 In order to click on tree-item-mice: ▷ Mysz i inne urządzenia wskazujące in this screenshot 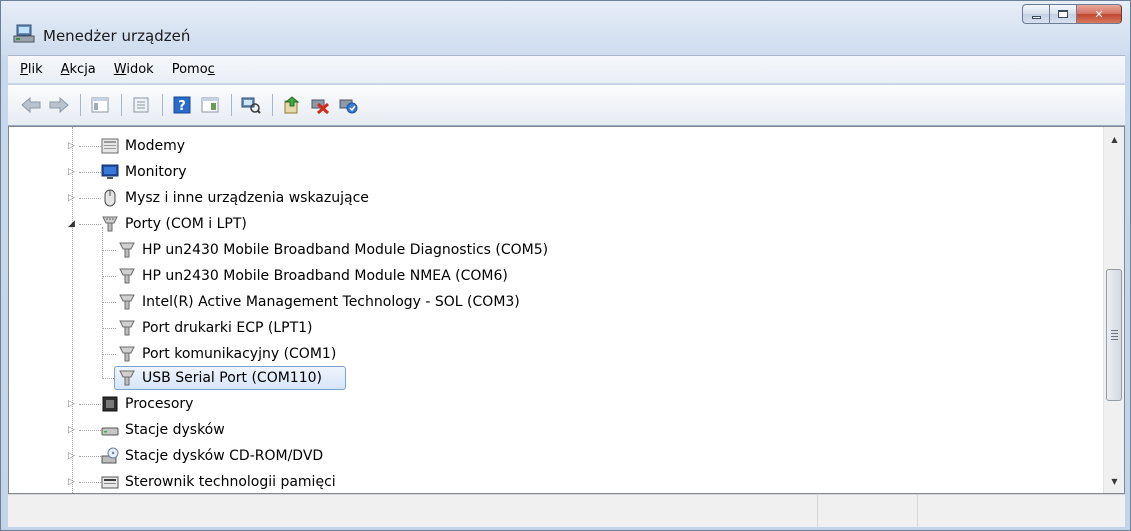, I will do `click(218, 198)`.